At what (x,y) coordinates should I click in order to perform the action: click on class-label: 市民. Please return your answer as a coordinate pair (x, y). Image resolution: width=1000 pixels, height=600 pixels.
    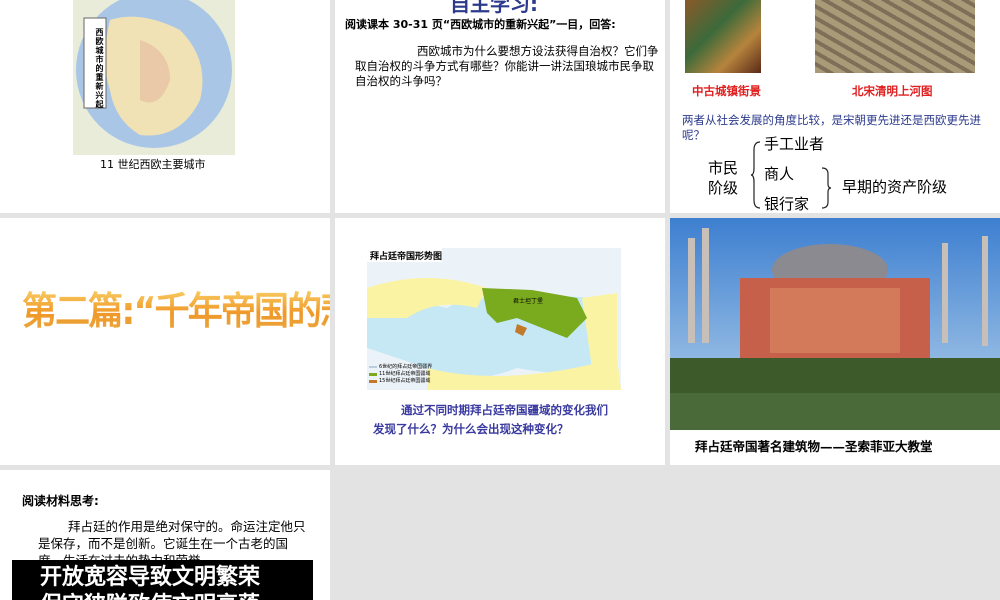
    Looking at the image, I should click on (723, 168).